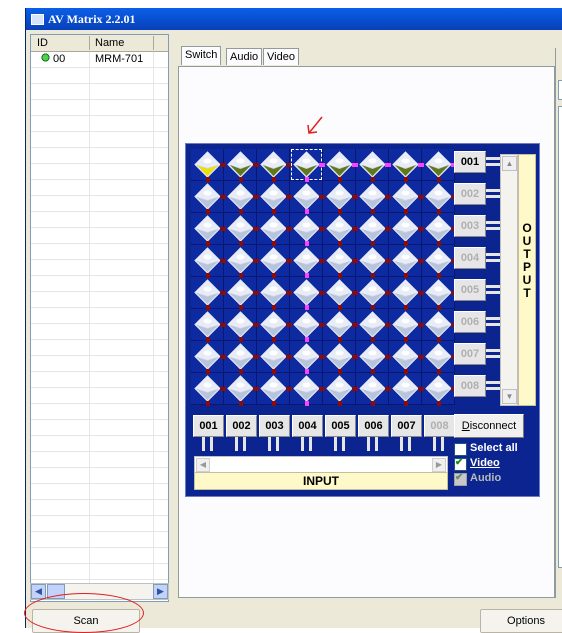 The width and height of the screenshot is (562, 633). Describe the element at coordinates (521, 621) in the screenshot. I see `options-button: Options` at that location.